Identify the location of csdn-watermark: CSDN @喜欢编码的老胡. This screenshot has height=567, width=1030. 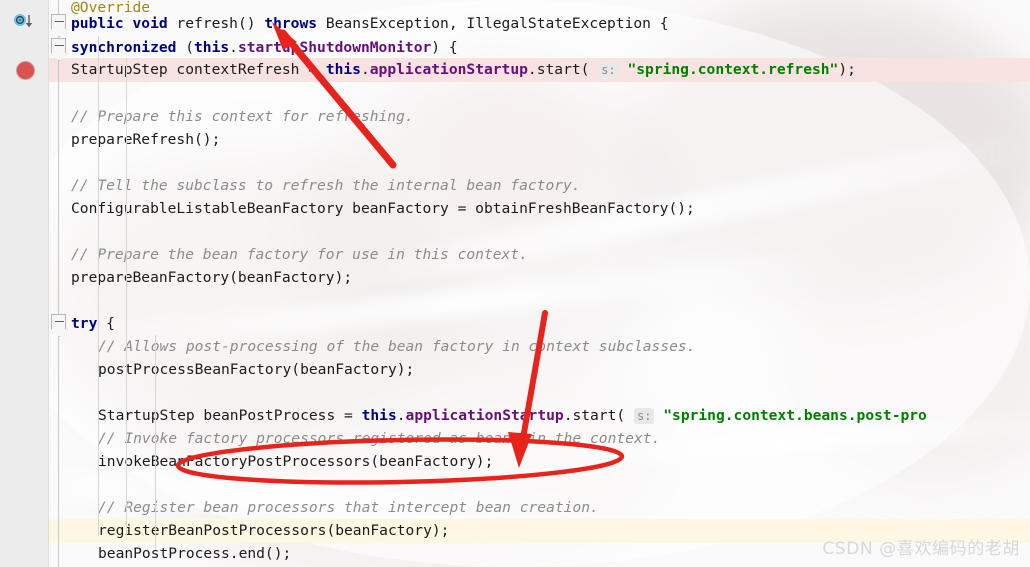
(921, 549).